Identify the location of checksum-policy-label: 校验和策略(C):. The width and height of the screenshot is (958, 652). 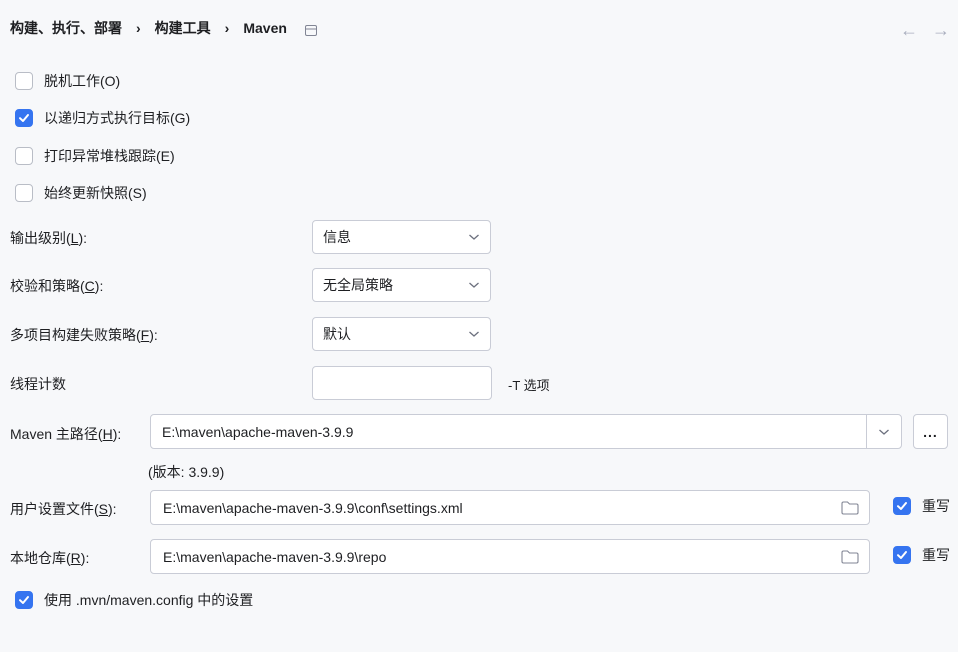
(57, 286).